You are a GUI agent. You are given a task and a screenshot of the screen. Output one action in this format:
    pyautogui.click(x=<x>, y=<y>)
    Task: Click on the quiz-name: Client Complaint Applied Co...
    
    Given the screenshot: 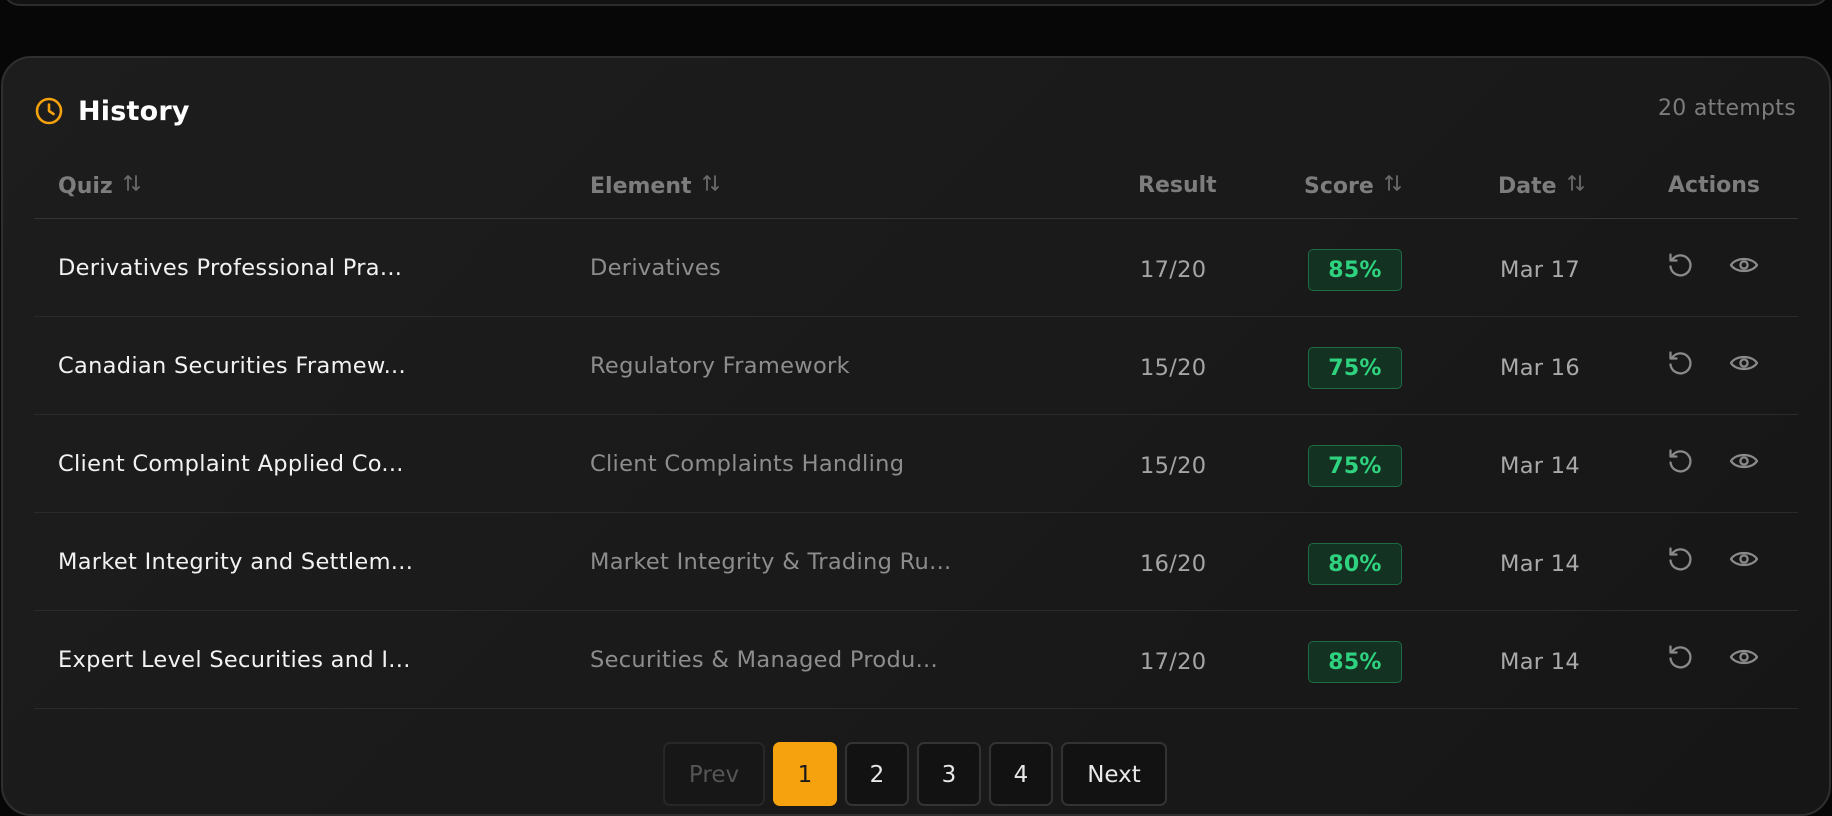 What is the action you would take?
    pyautogui.click(x=231, y=464)
    